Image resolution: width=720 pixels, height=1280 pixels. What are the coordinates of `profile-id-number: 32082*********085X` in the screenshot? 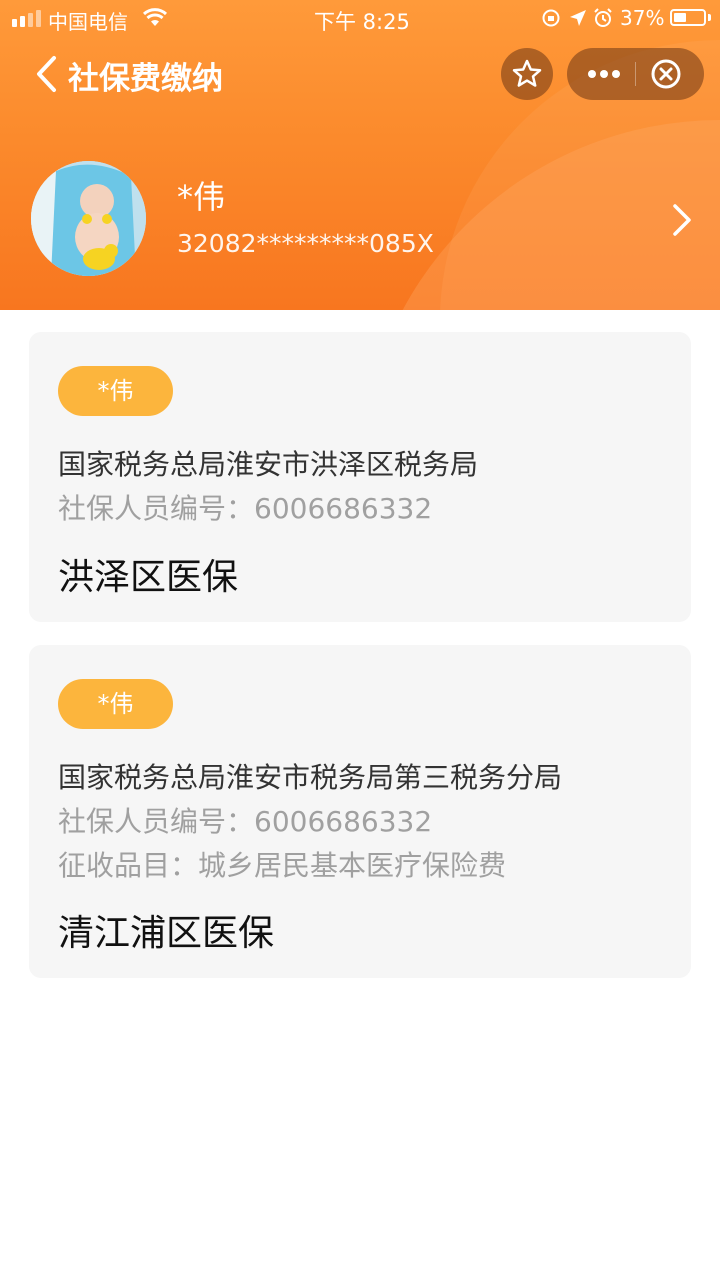 It's located at (305, 243).